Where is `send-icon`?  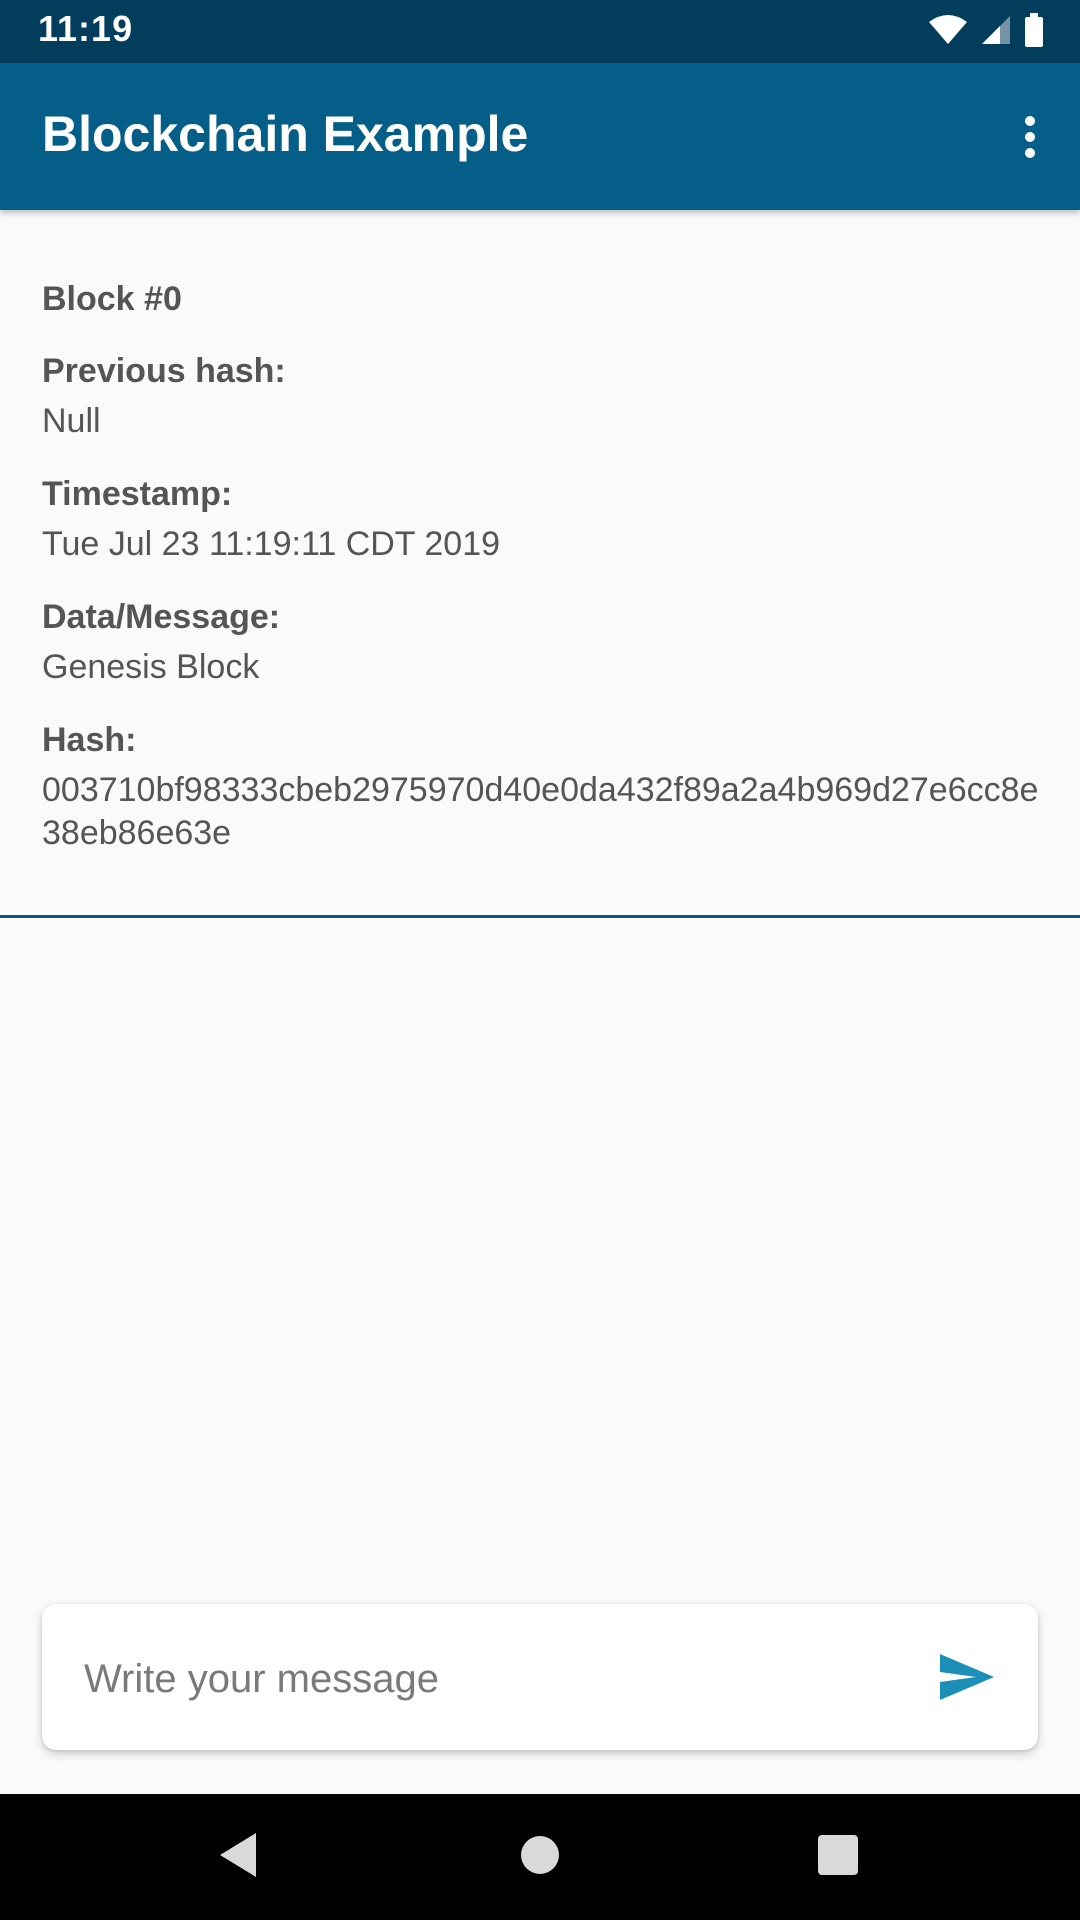
send-icon is located at coordinates (967, 1679).